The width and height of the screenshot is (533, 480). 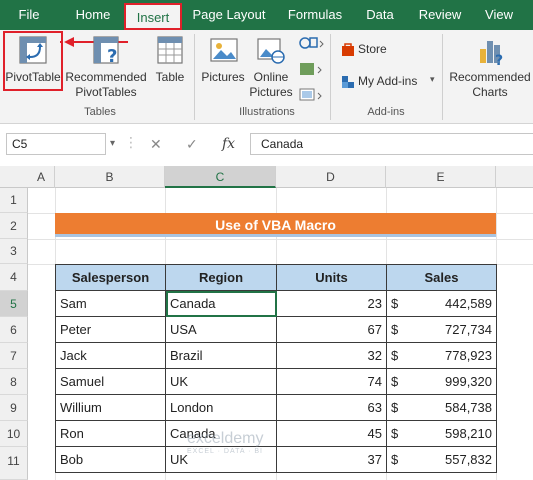 What do you see at coordinates (14, 463) in the screenshot?
I see `row-header-11: 11` at bounding box center [14, 463].